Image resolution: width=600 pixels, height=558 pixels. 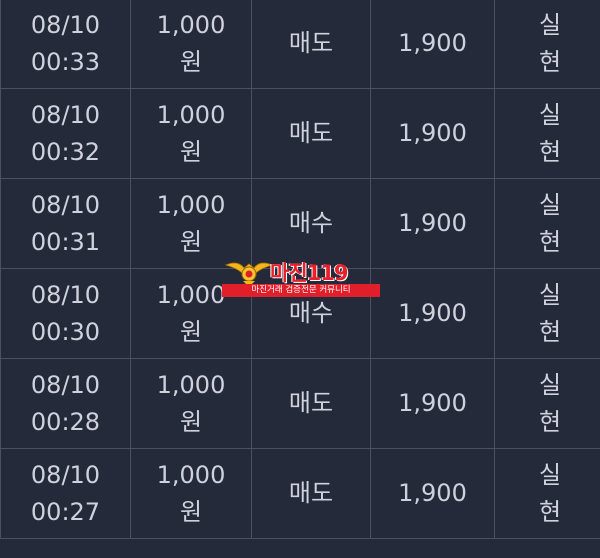 What do you see at coordinates (65, 151) in the screenshot?
I see `trade-time: 00:32` at bounding box center [65, 151].